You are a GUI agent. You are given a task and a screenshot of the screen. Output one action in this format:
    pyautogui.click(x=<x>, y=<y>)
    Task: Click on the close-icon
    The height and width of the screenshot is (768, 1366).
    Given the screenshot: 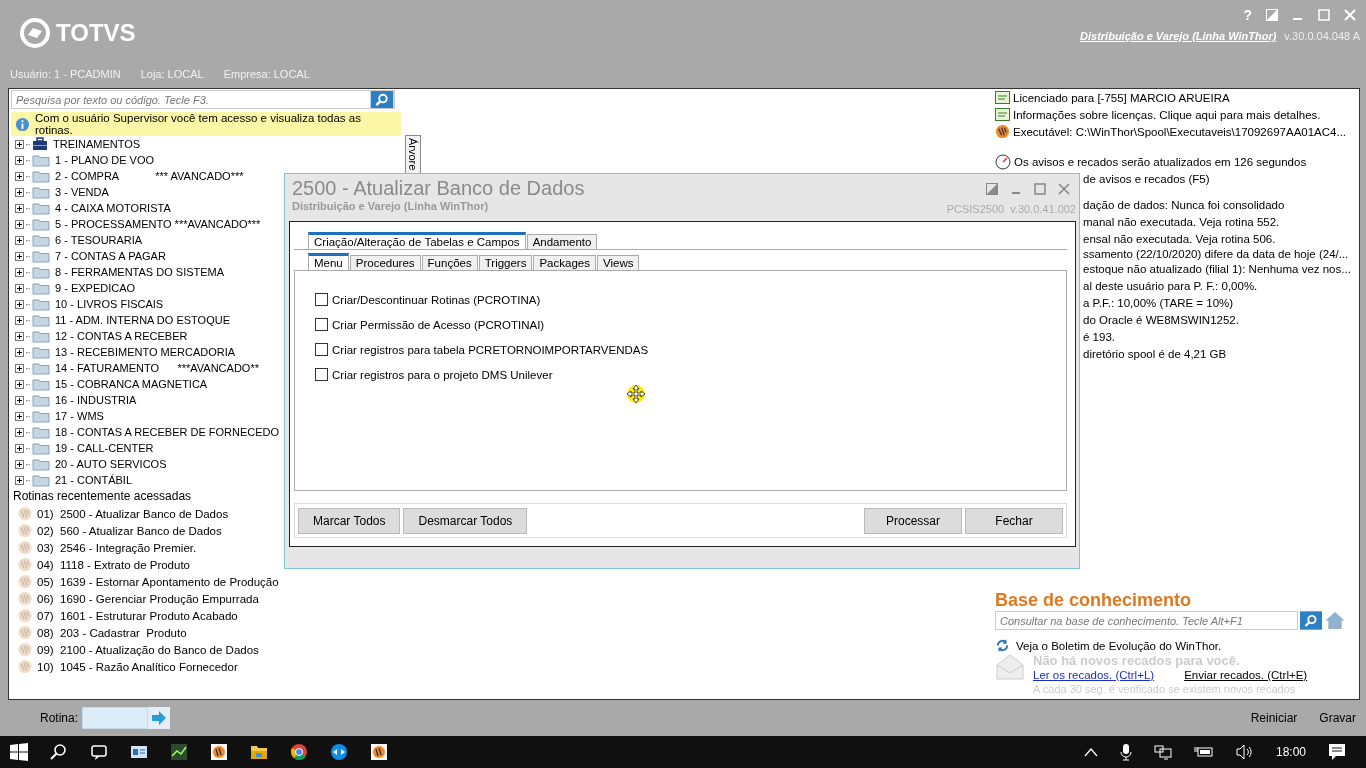 What is the action you would take?
    pyautogui.click(x=1064, y=189)
    